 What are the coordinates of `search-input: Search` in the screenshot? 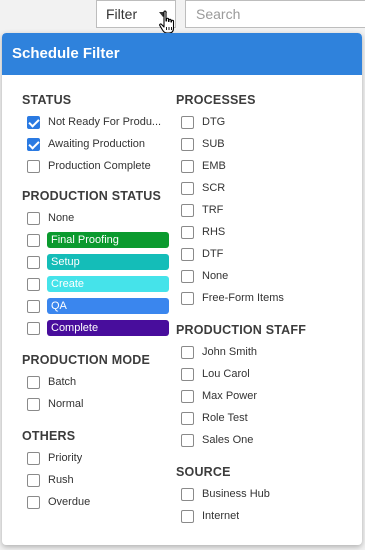 It's located at (275, 14).